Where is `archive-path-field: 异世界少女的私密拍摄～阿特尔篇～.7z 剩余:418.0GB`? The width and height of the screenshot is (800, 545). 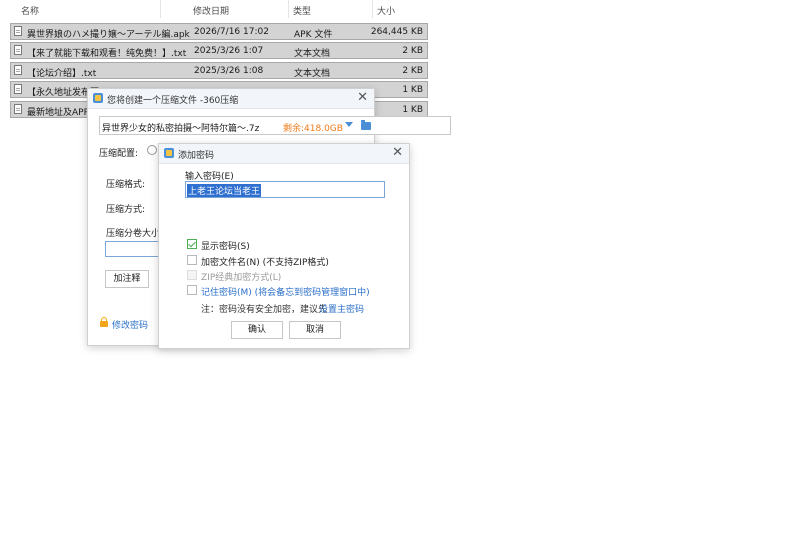
archive-path-field: 异世界少女的私密拍摄～阿特尔篇～.7z 剩余:418.0GB is located at coordinates (275, 125).